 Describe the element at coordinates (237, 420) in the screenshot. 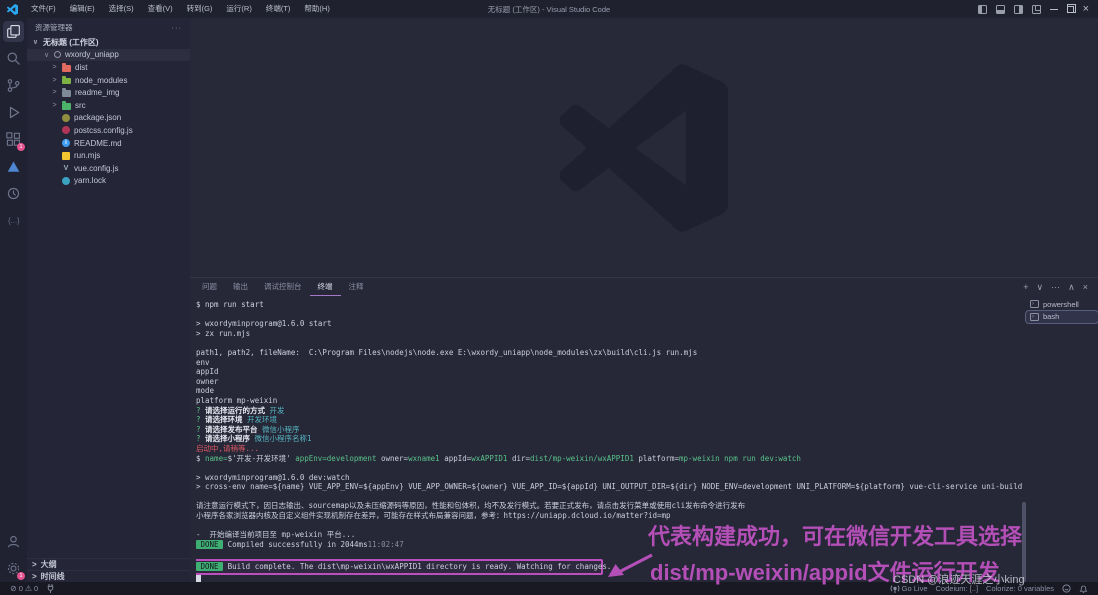

I see `terminal-line: ? 请选择环境 开发环境` at that location.